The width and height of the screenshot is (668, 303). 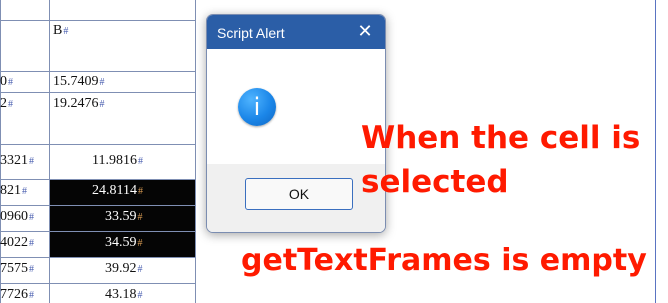 I want to click on table-cell-a: 7726#, so click(x=17, y=295).